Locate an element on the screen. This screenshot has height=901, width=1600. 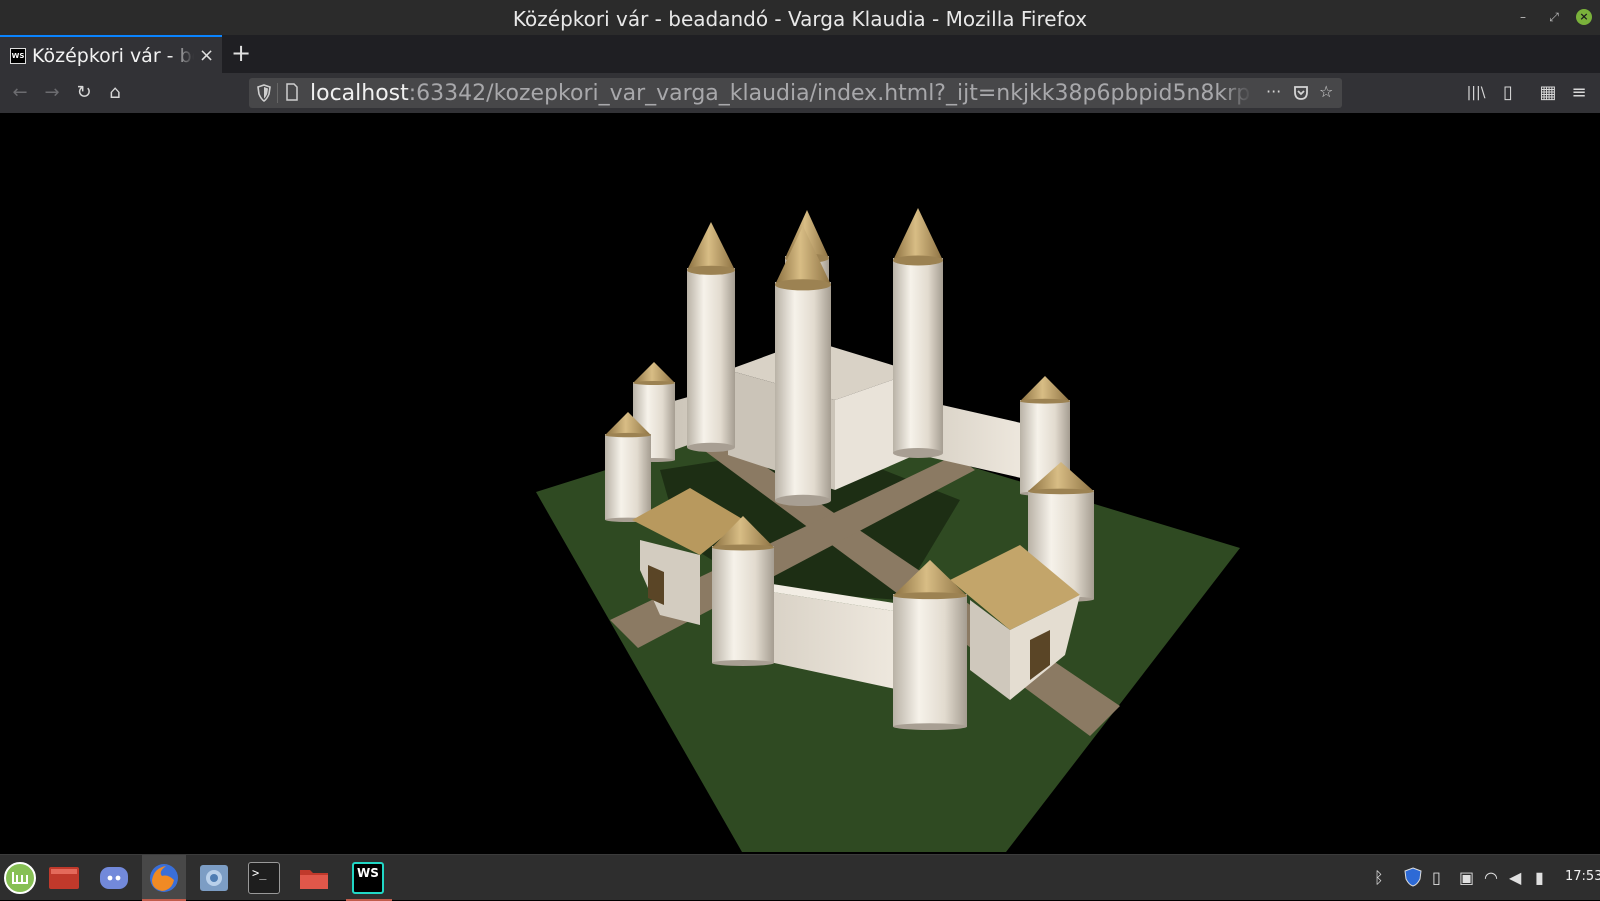
taskbar: >_ WS ᛒ ▯ ▣ ◠ ◀ ▮ 17:53 is located at coordinates (800, 877).